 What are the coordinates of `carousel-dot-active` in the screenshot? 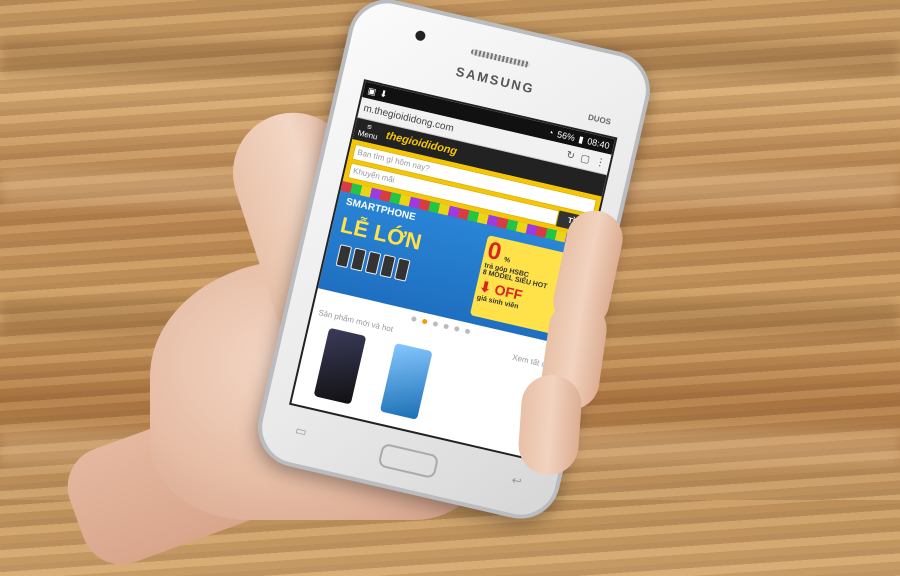 It's located at (424, 321).